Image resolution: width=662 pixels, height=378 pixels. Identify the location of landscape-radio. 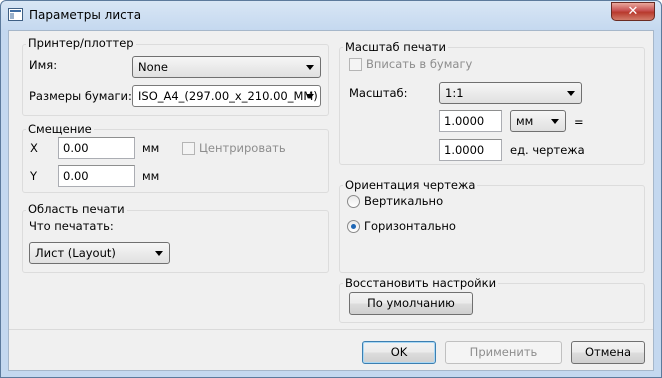
(353, 226).